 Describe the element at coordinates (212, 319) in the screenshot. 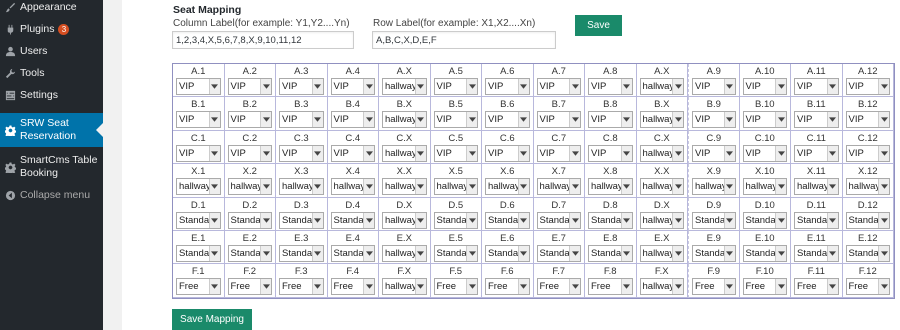

I see `save-mapping-button: Save Mapping` at that location.